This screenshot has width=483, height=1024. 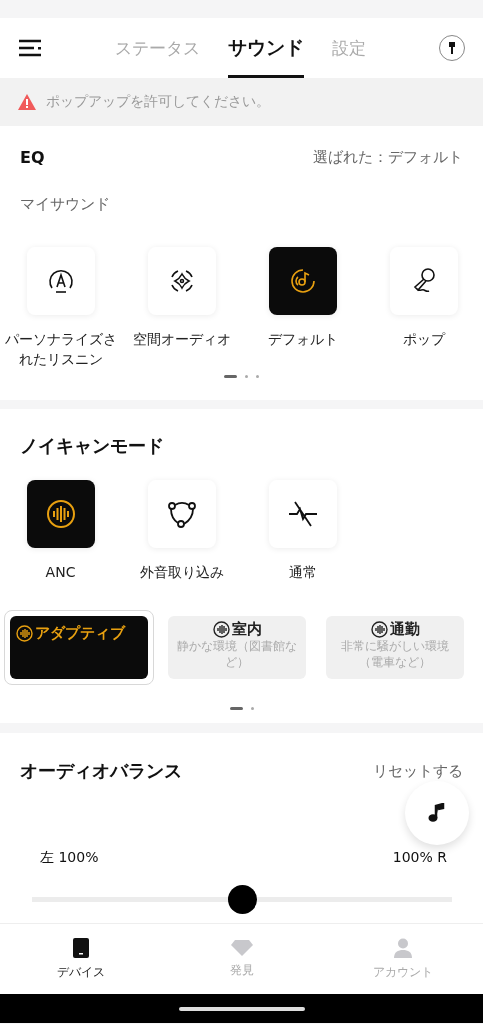 I want to click on selected-preset: 選ばれた：デフォルト, so click(x=388, y=157).